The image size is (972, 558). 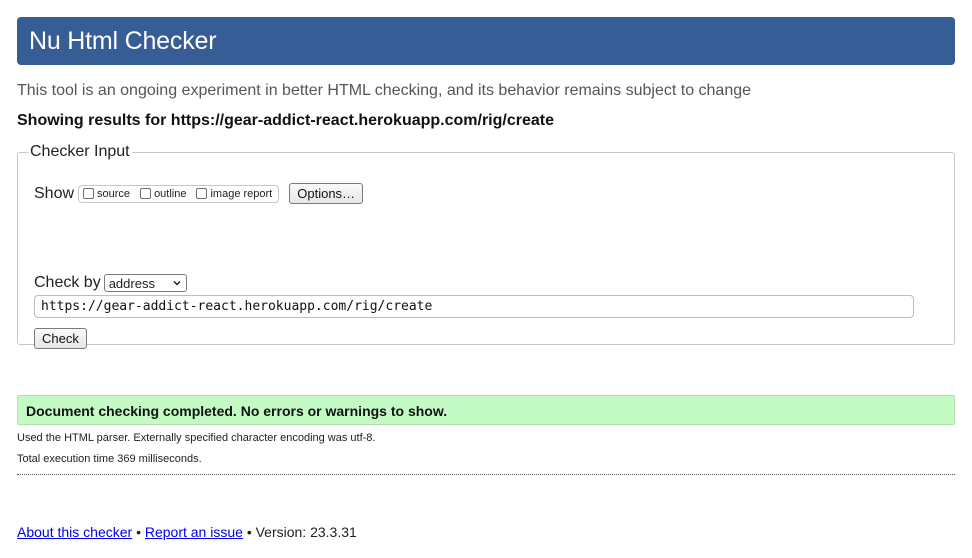 What do you see at coordinates (74, 532) in the screenshot?
I see `about-checker-link: About this checker` at bounding box center [74, 532].